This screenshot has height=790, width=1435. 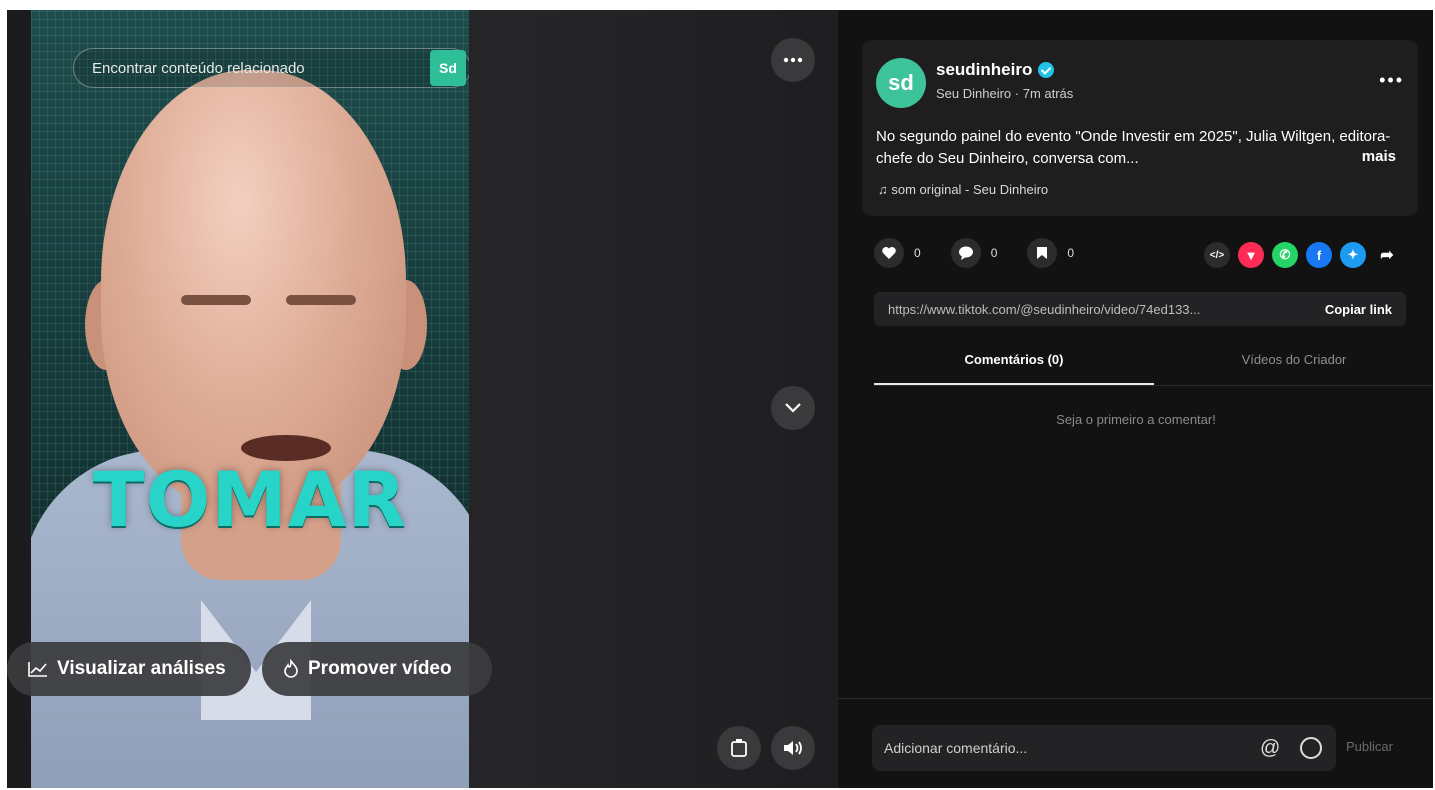 I want to click on captions-icon, so click(x=739, y=748).